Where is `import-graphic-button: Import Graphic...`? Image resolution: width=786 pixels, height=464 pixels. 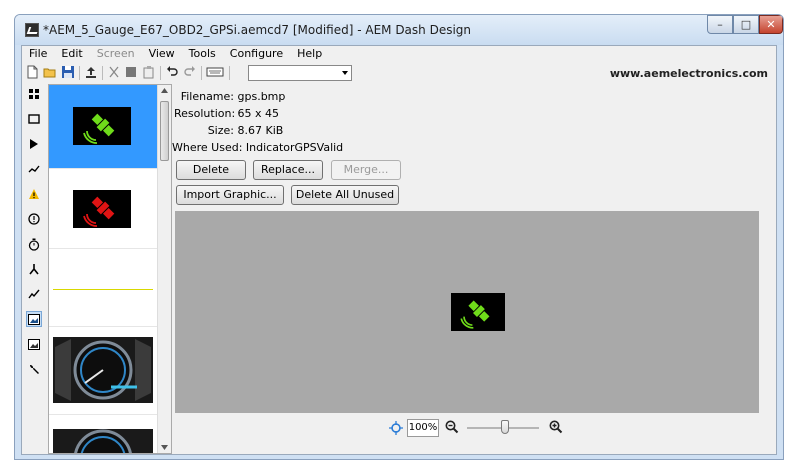
import-graphic-button: Import Graphic... is located at coordinates (230, 195).